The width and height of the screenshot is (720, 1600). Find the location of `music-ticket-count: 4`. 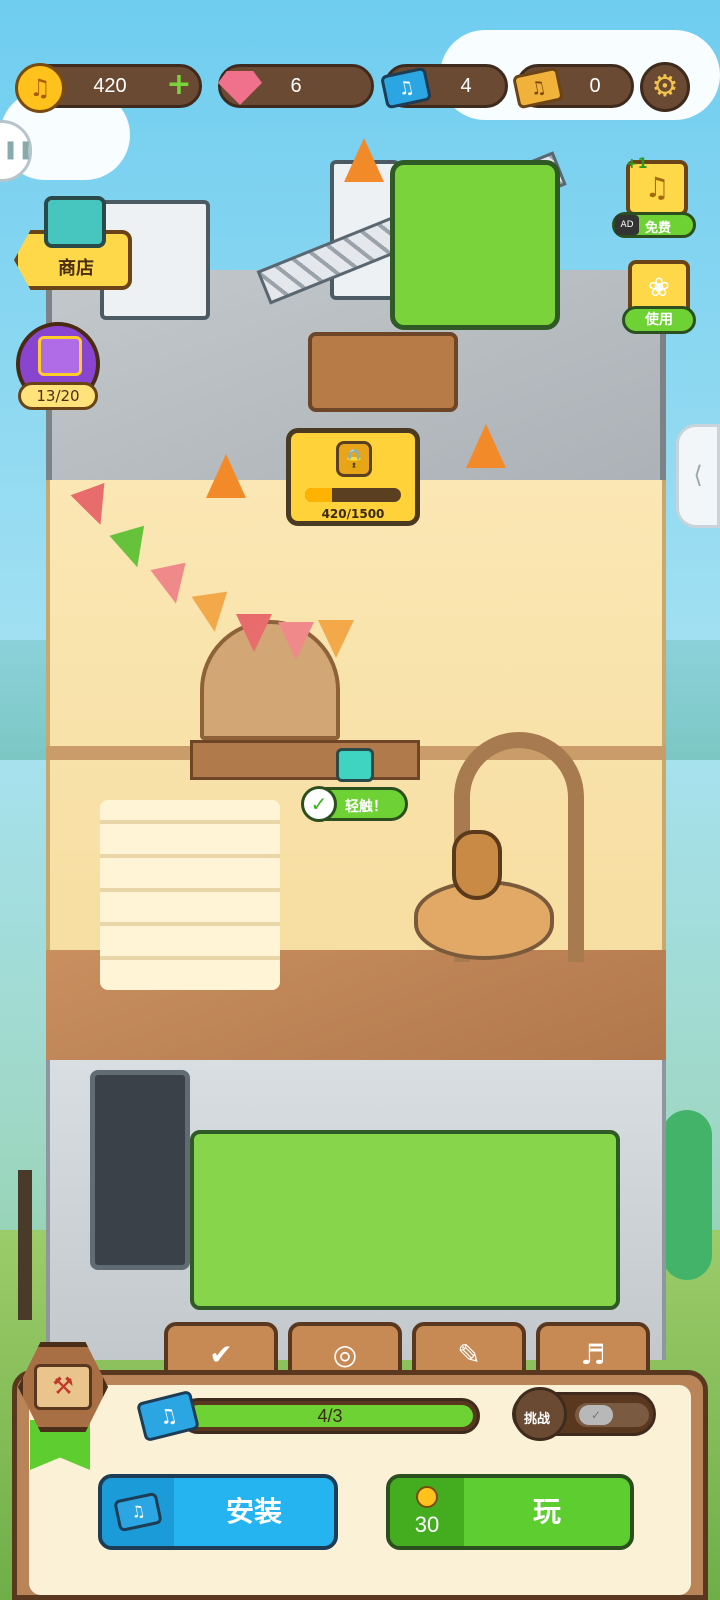

music-ticket-count: 4 is located at coordinates (466, 86).